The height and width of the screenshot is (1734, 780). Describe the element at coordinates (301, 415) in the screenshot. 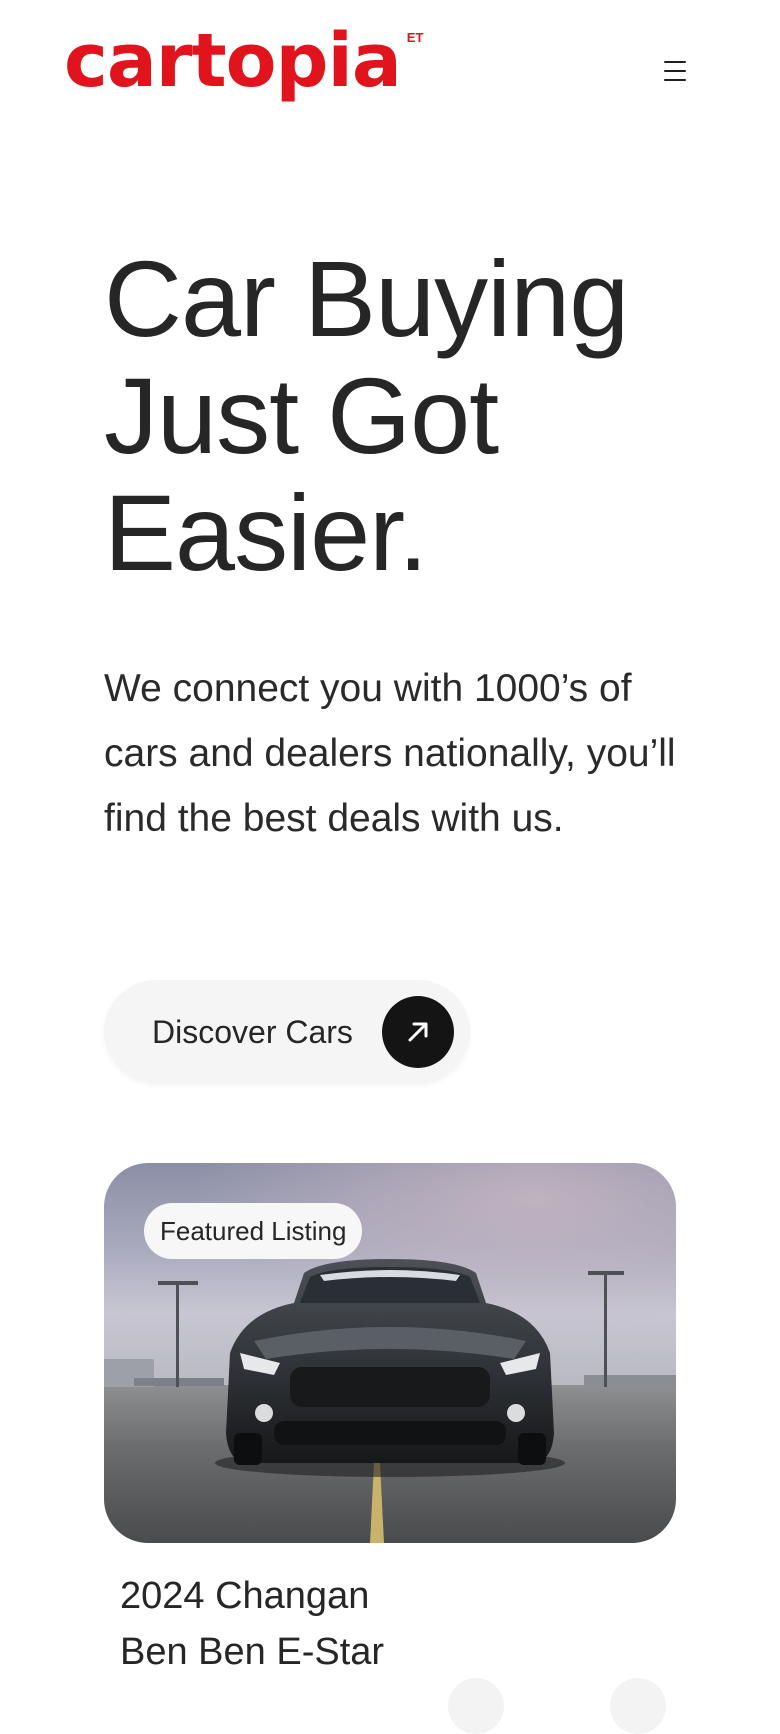

I see `hero-title-line: Just Got` at that location.